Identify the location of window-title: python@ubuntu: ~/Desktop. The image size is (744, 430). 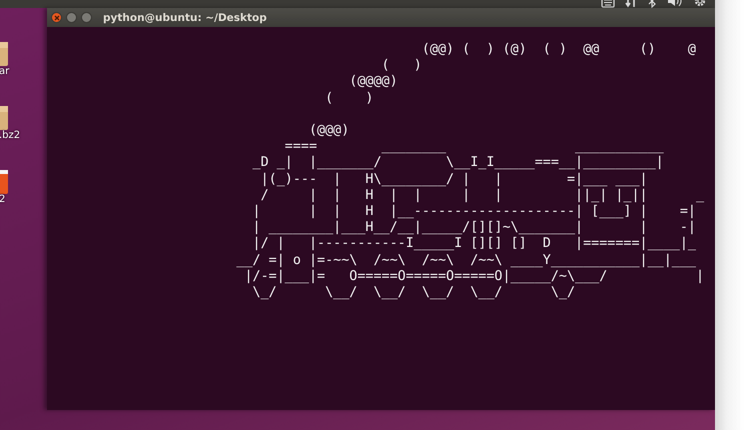
(185, 18).